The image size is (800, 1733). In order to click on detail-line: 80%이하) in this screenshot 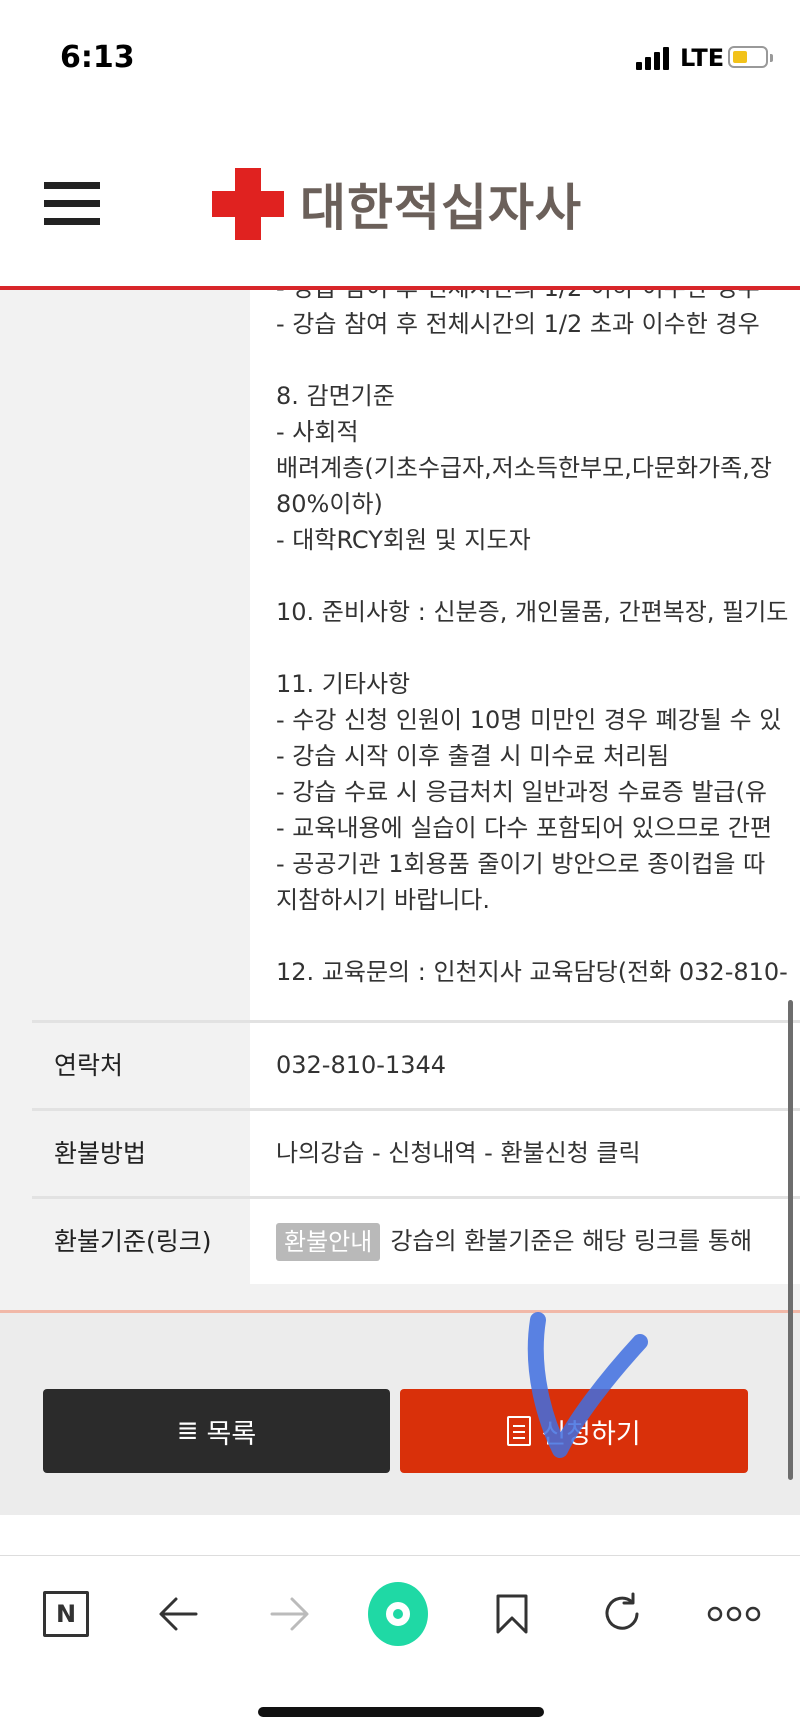, I will do `click(329, 504)`.